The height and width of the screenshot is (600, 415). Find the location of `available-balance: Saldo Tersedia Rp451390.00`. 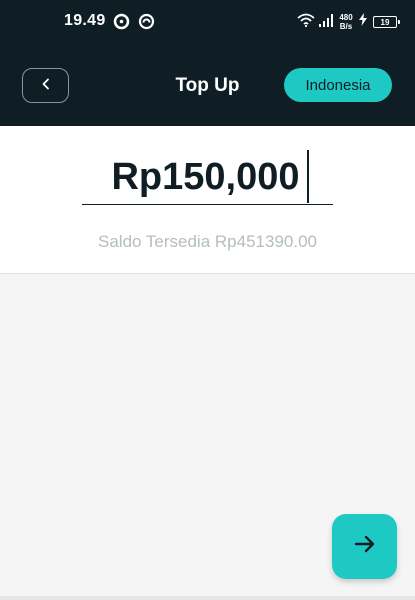

available-balance: Saldo Tersedia Rp451390.00 is located at coordinates (207, 241).